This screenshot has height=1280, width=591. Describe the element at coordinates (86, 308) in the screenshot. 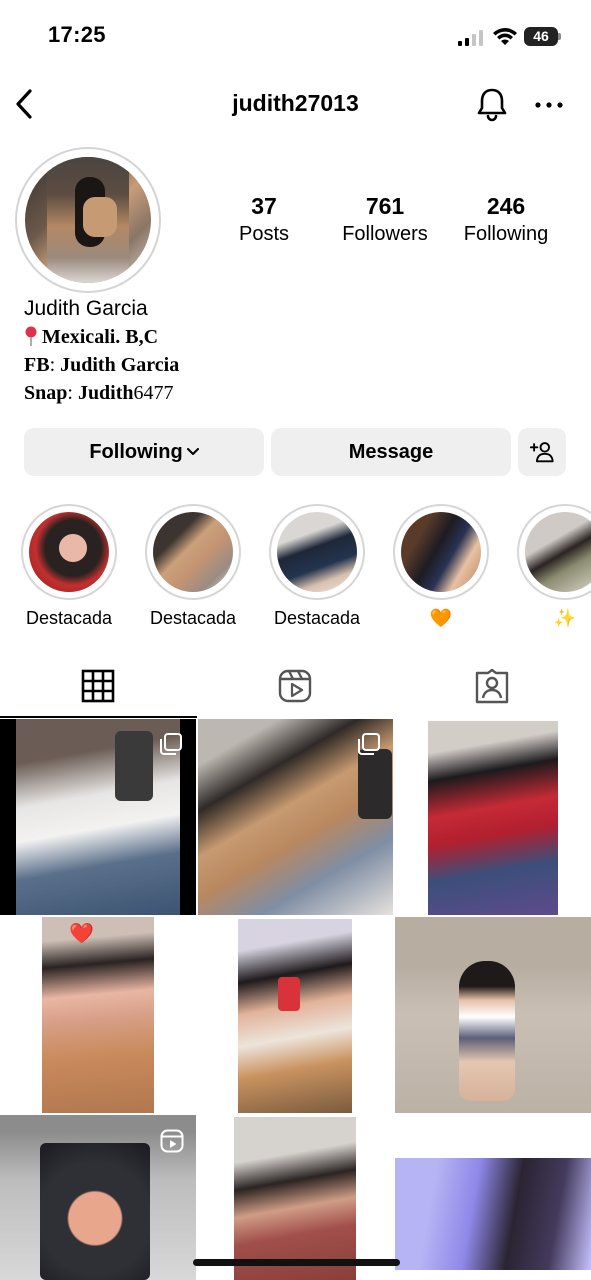

I see `profile-full-name: Judith Garcia` at that location.